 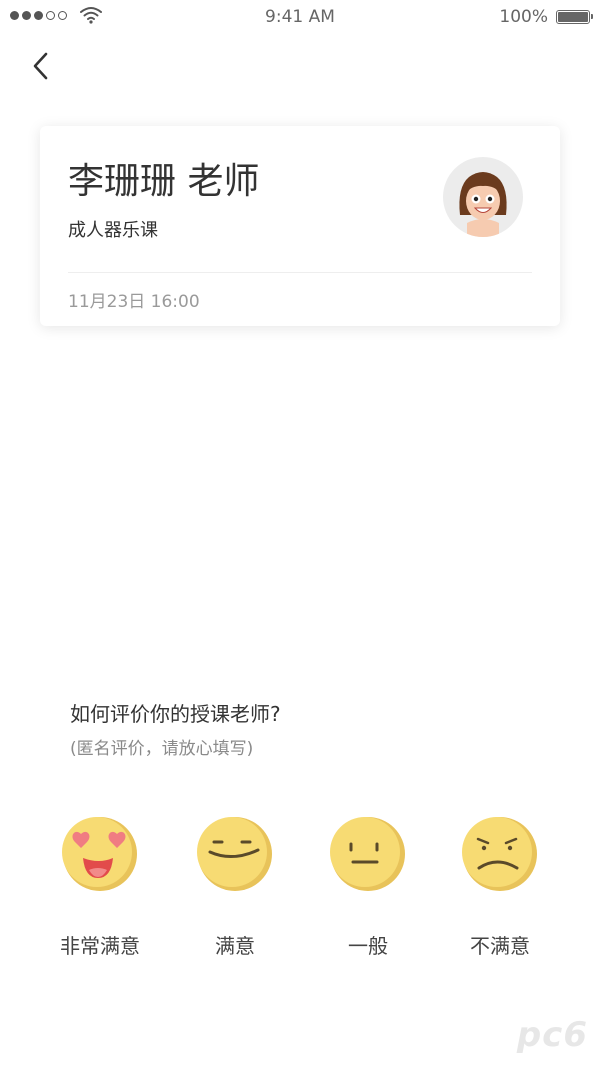 What do you see at coordinates (113, 230) in the screenshot?
I see `course-name: 成人器乐课` at bounding box center [113, 230].